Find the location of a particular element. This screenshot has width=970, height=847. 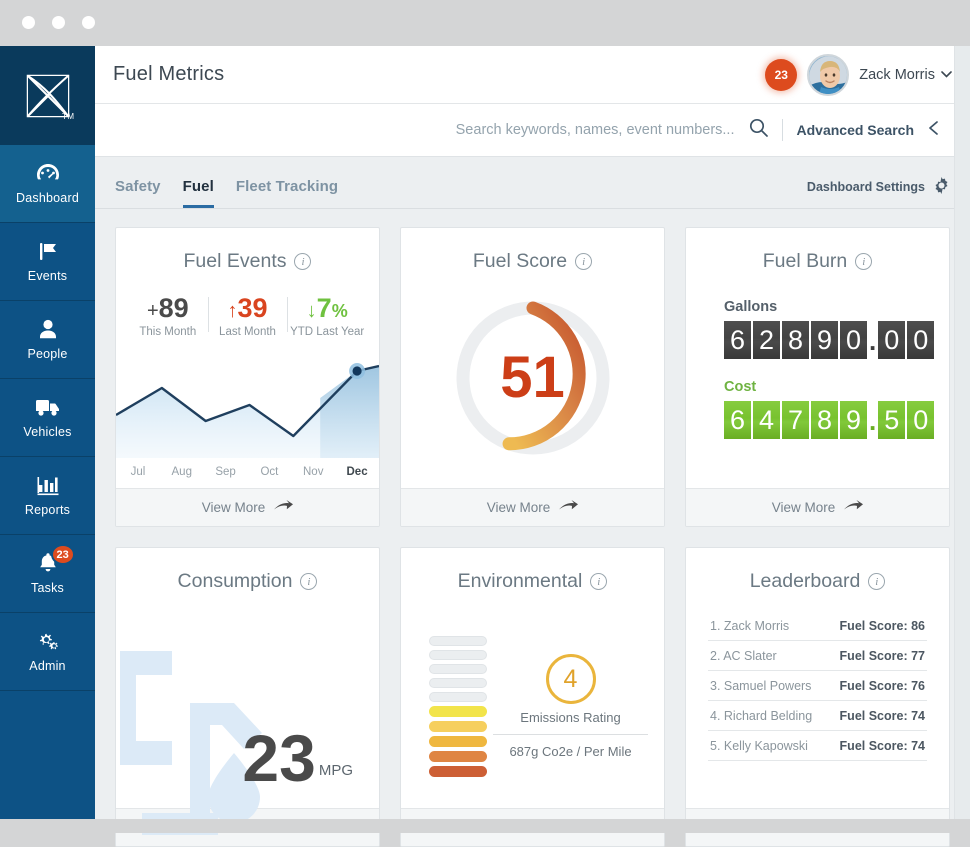

stat-symbol: ↑ is located at coordinates (232, 311).